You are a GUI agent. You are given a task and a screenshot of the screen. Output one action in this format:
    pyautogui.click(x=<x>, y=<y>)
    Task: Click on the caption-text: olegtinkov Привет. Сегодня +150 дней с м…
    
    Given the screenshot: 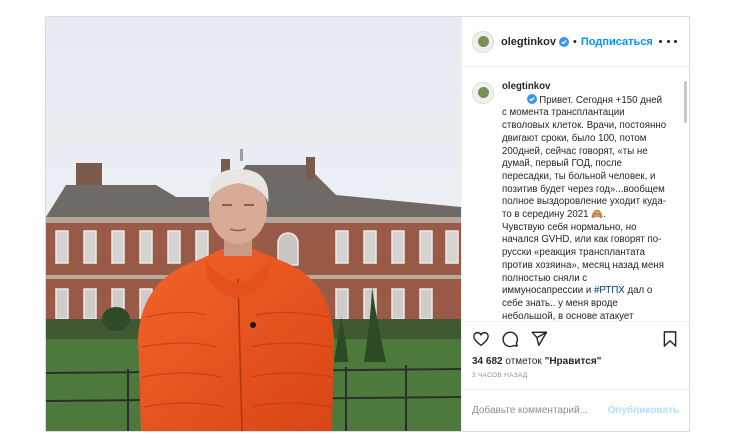 What is the action you would take?
    pyautogui.click(x=584, y=201)
    